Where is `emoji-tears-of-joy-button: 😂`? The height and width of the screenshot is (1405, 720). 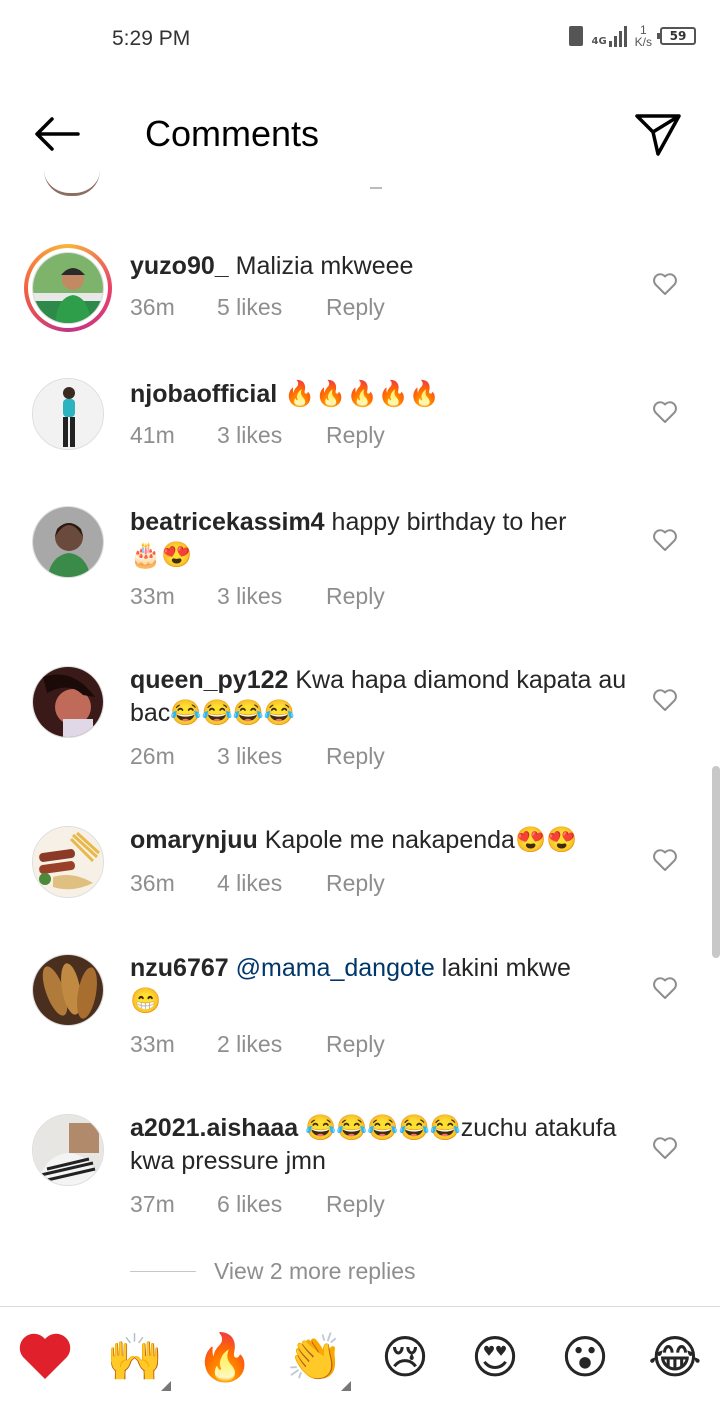
emoji-tears-of-joy-button: 😂 is located at coordinates (675, 1357).